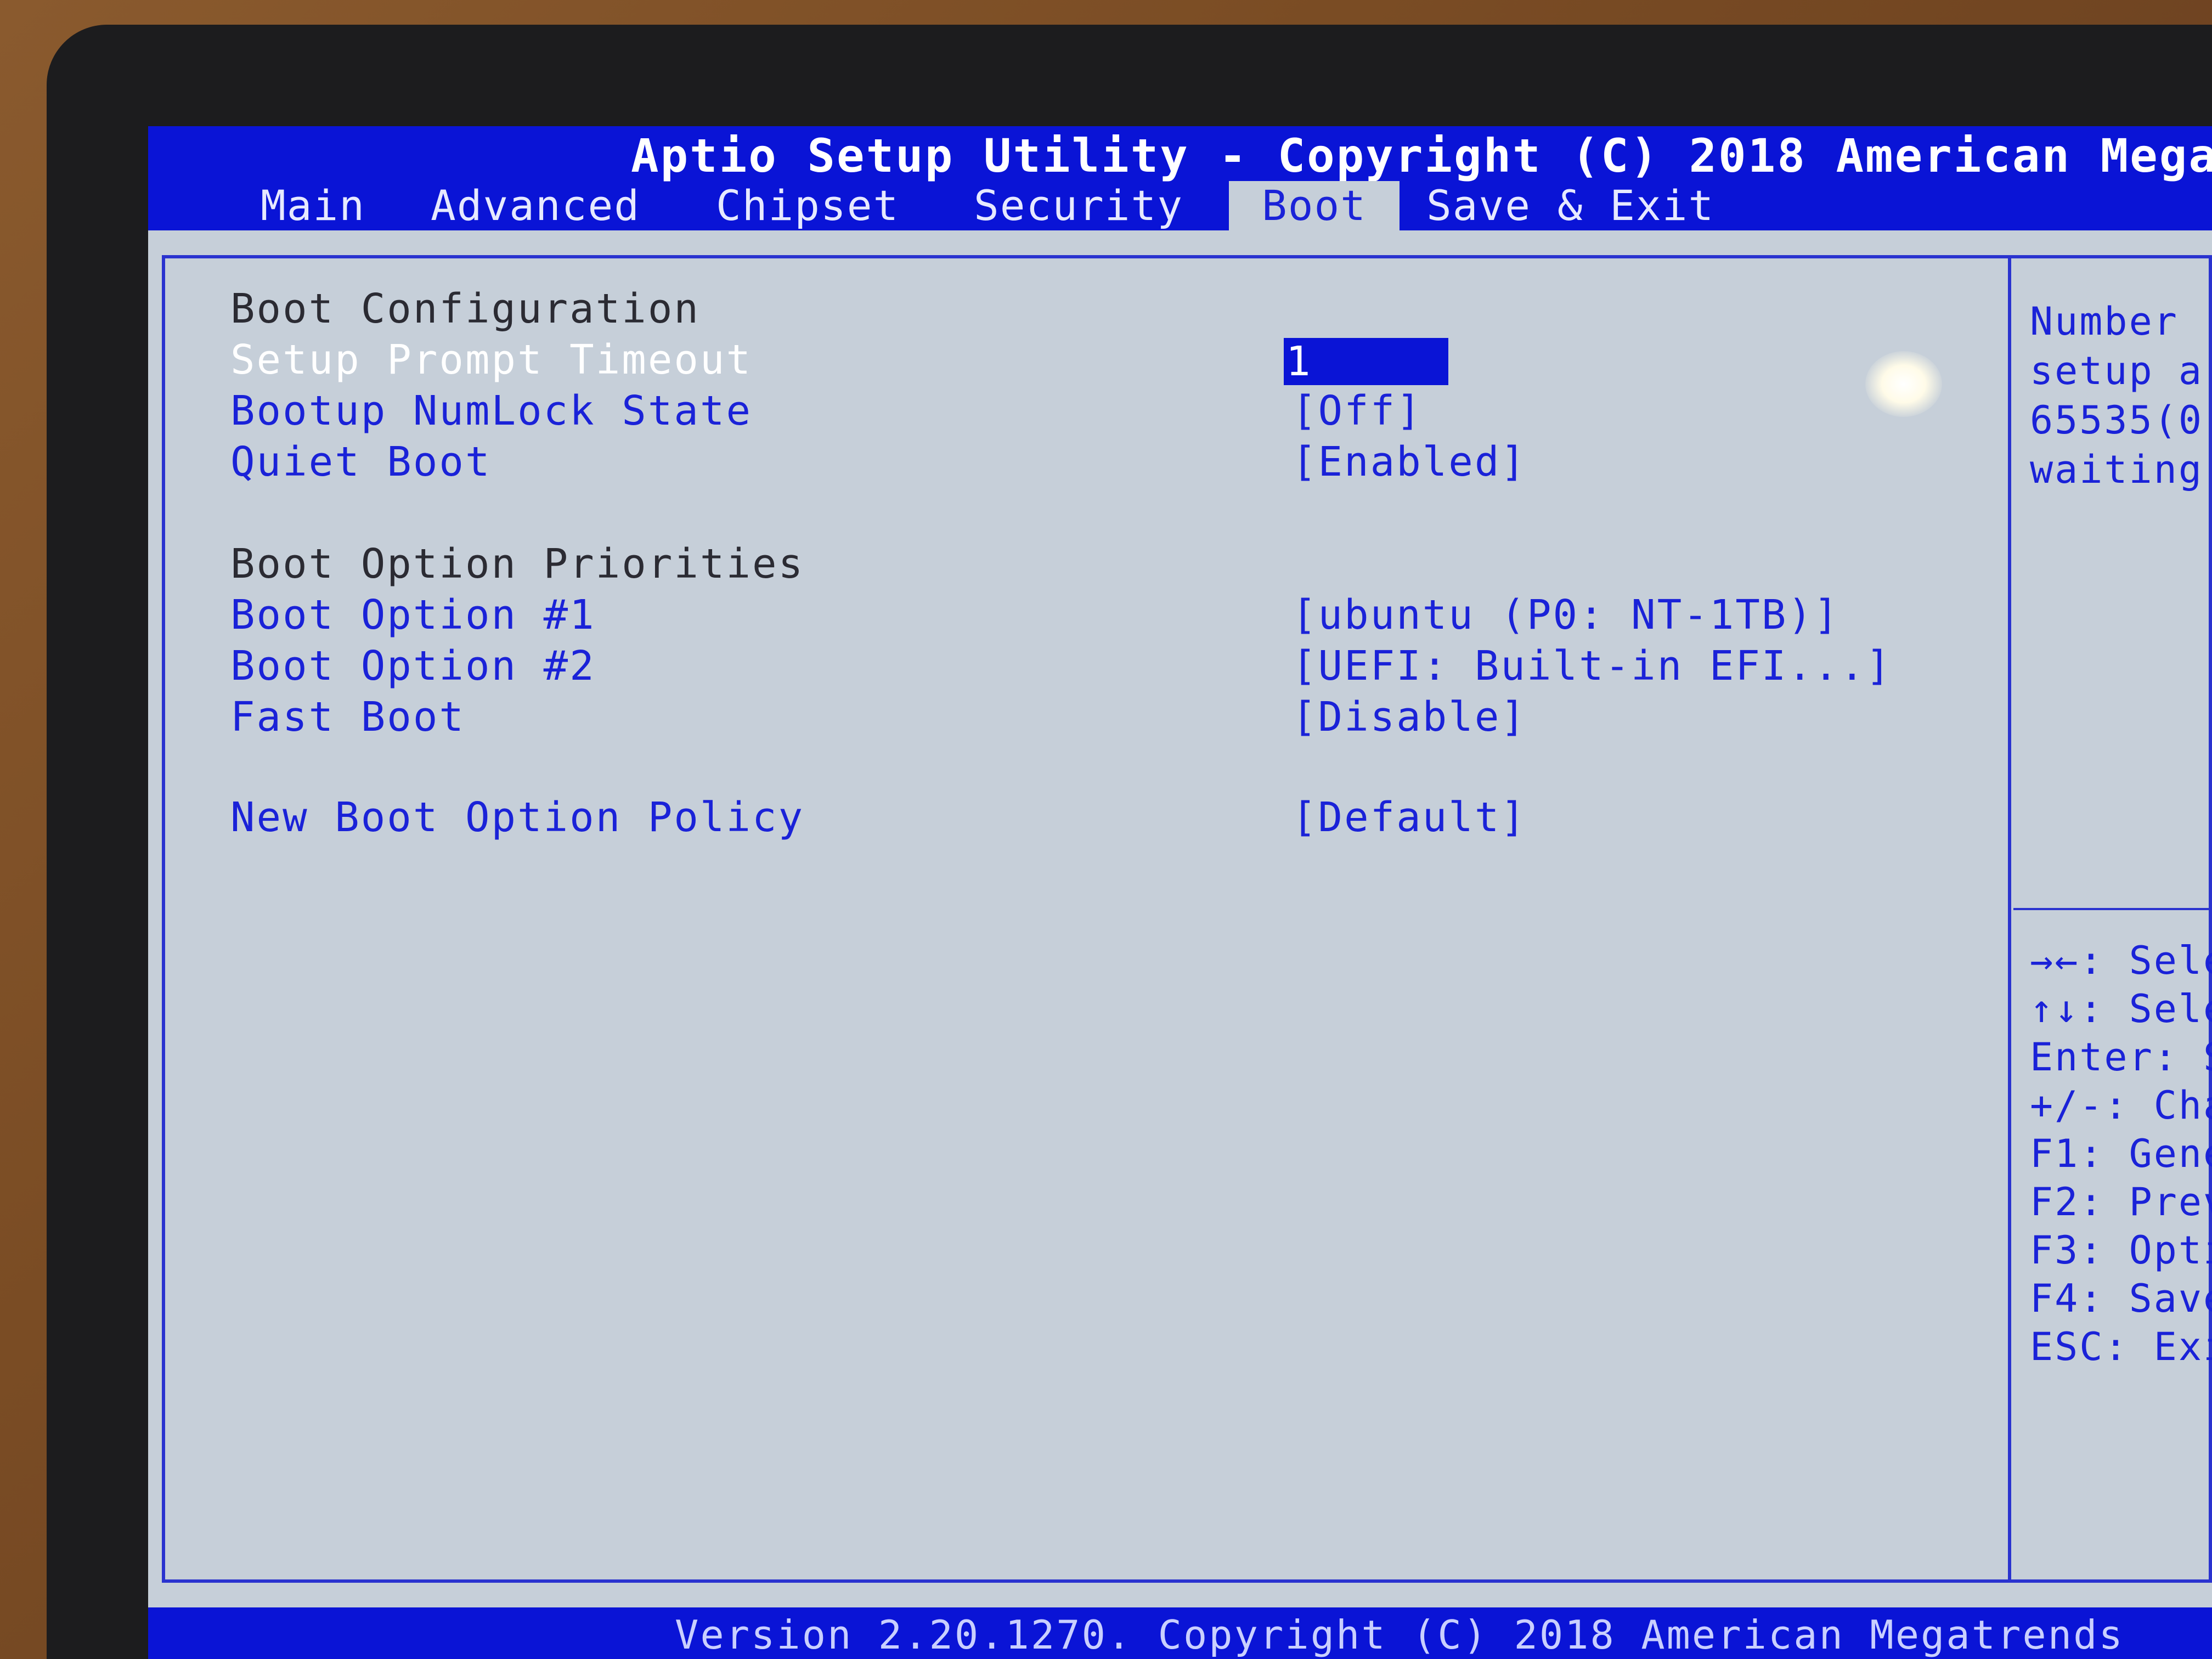 The width and height of the screenshot is (2212, 1659). What do you see at coordinates (1314, 205) in the screenshot?
I see `tab-boot: Boot` at bounding box center [1314, 205].